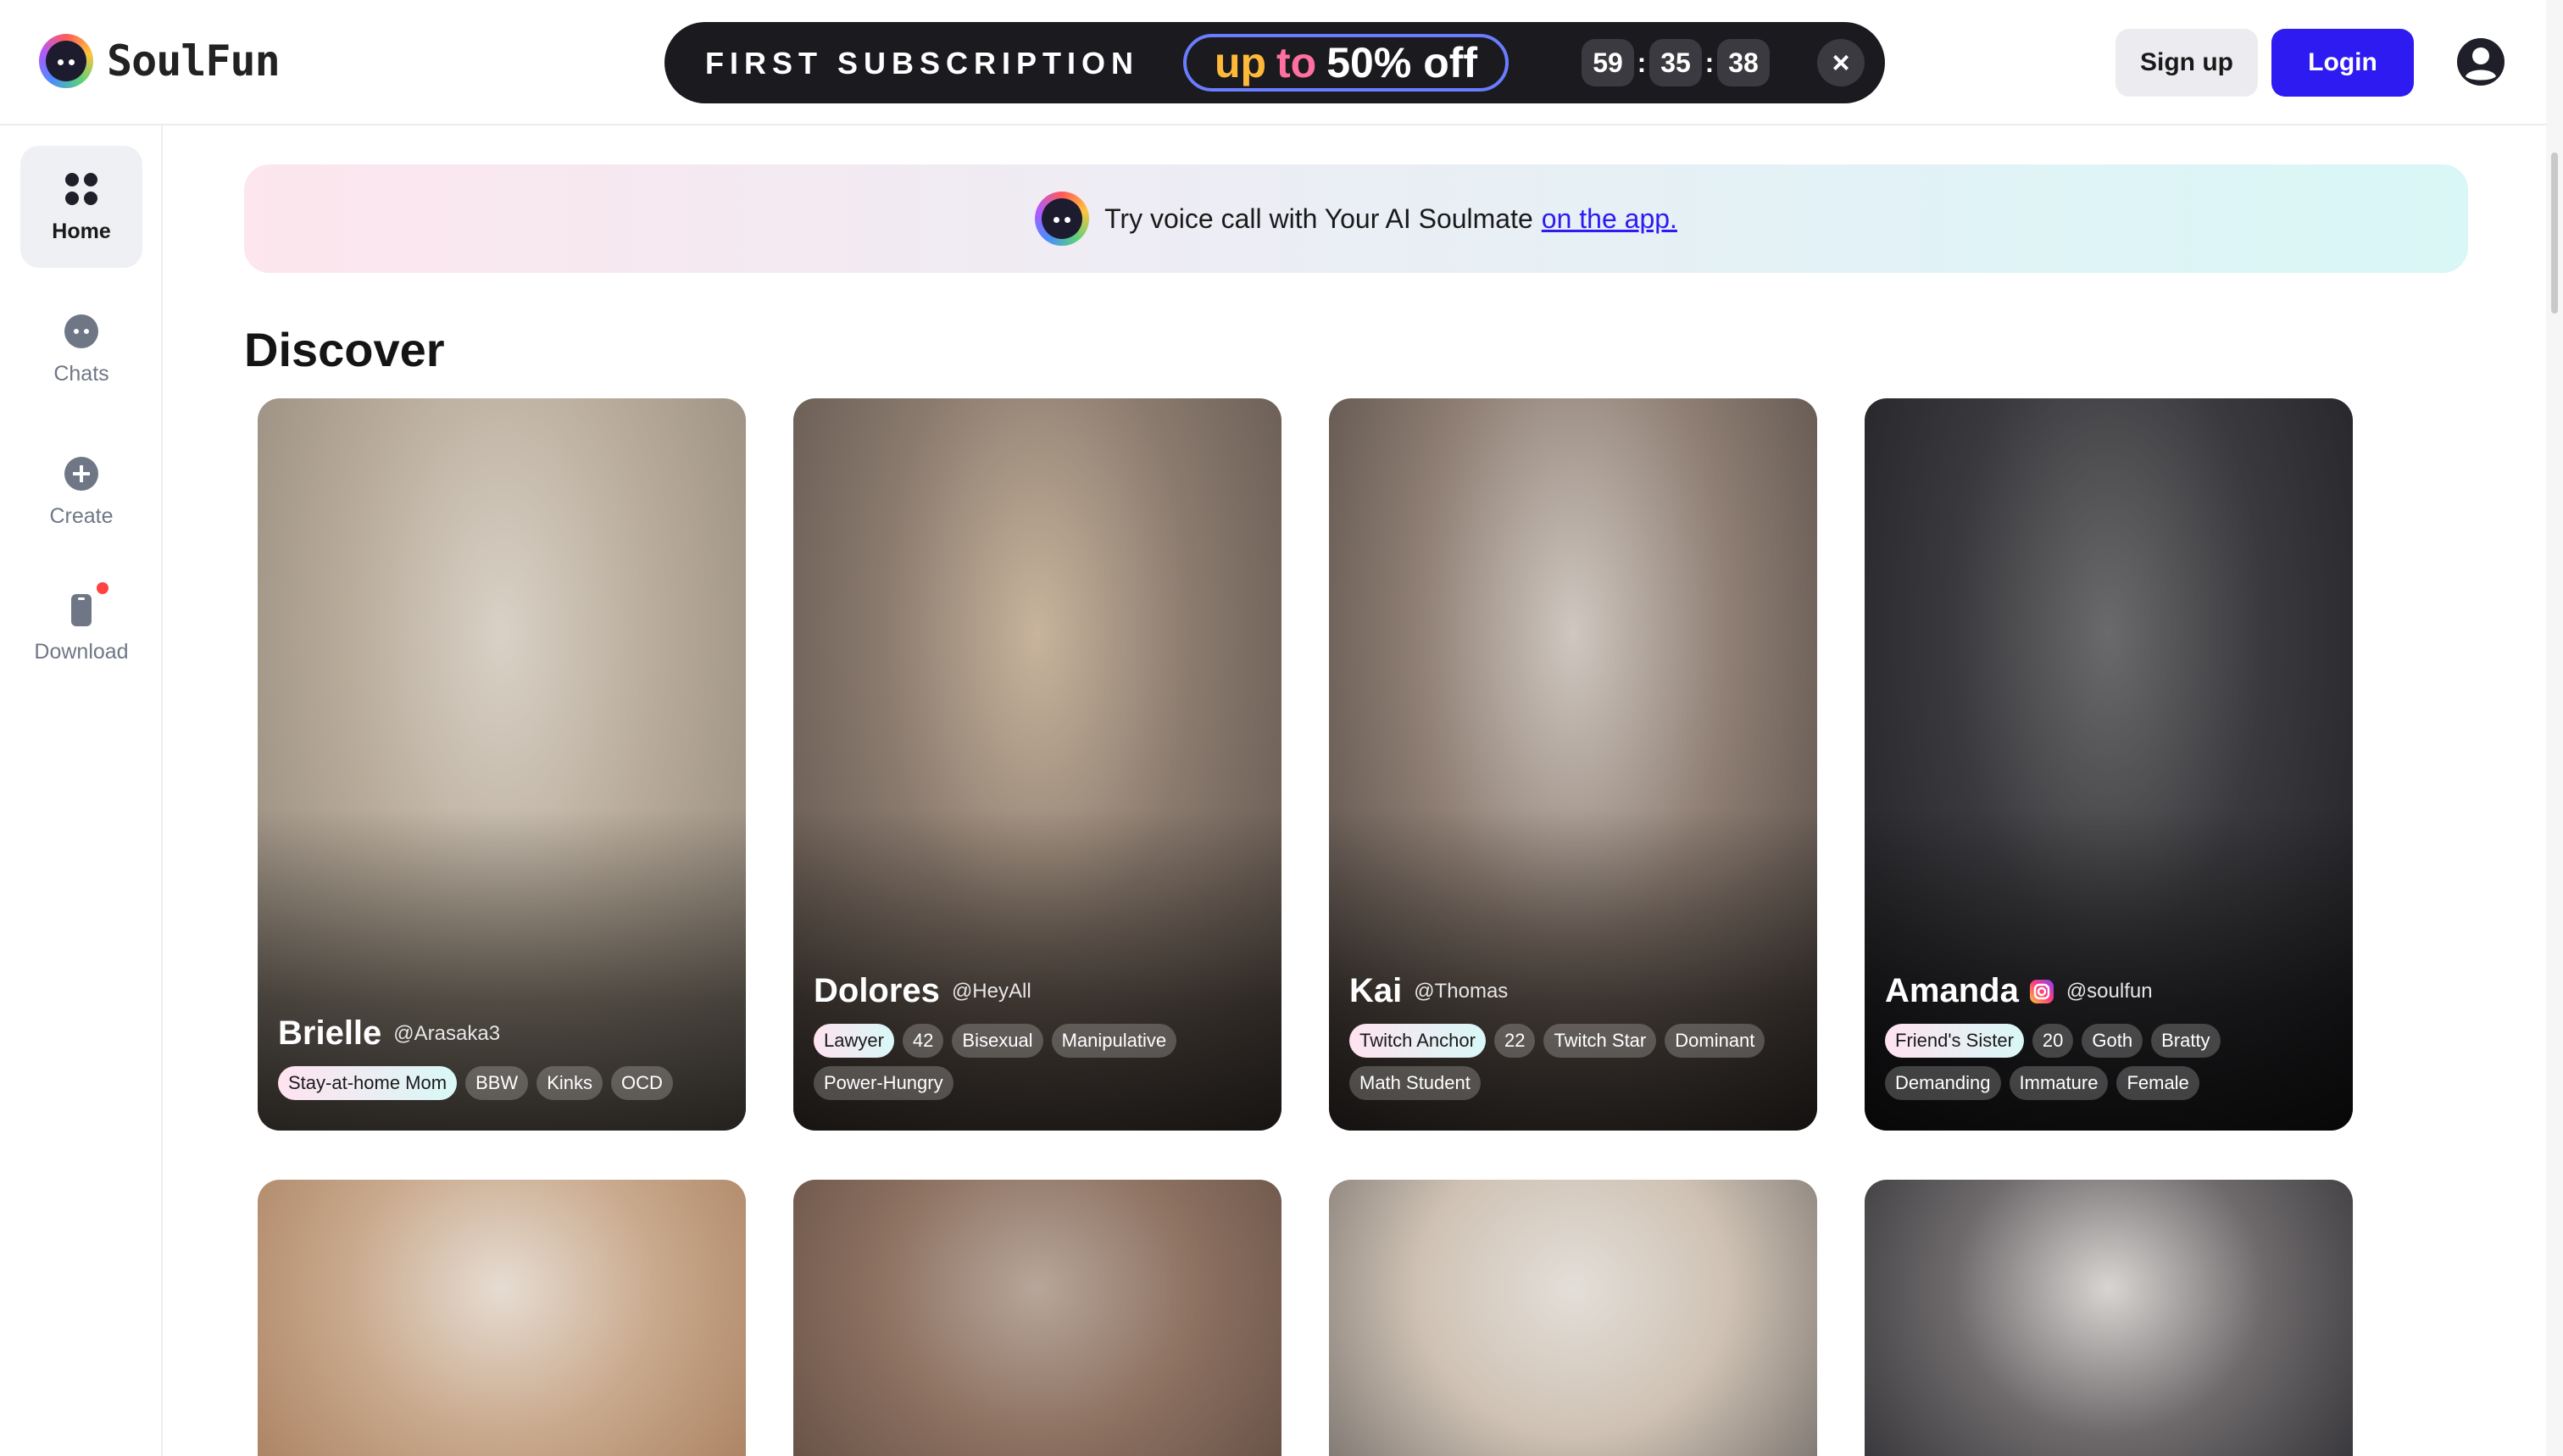 The height and width of the screenshot is (1456, 2563). I want to click on countdown-hours: 59, so click(1608, 63).